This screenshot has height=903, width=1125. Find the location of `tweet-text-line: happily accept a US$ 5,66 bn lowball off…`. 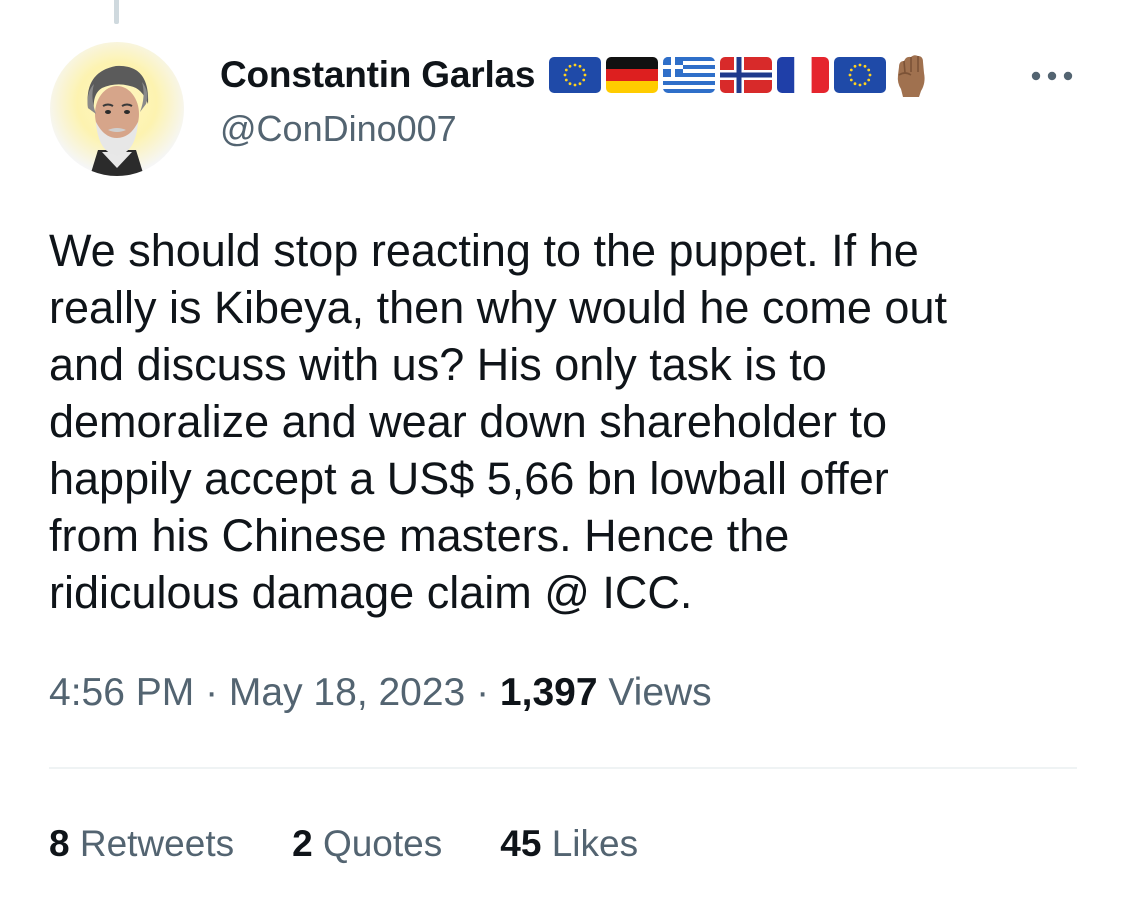

tweet-text-line: happily accept a US$ 5,66 bn lowball off… is located at coordinates (469, 478).